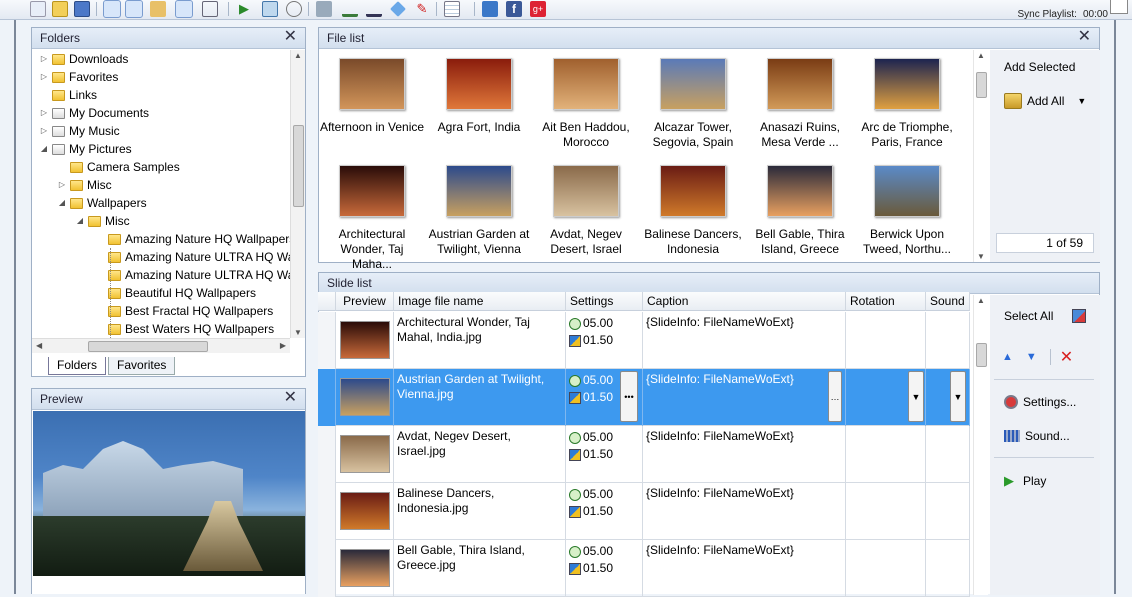 The height and width of the screenshot is (597, 1132). What do you see at coordinates (480, 301) in the screenshot?
I see `column-file-name: Image file name` at bounding box center [480, 301].